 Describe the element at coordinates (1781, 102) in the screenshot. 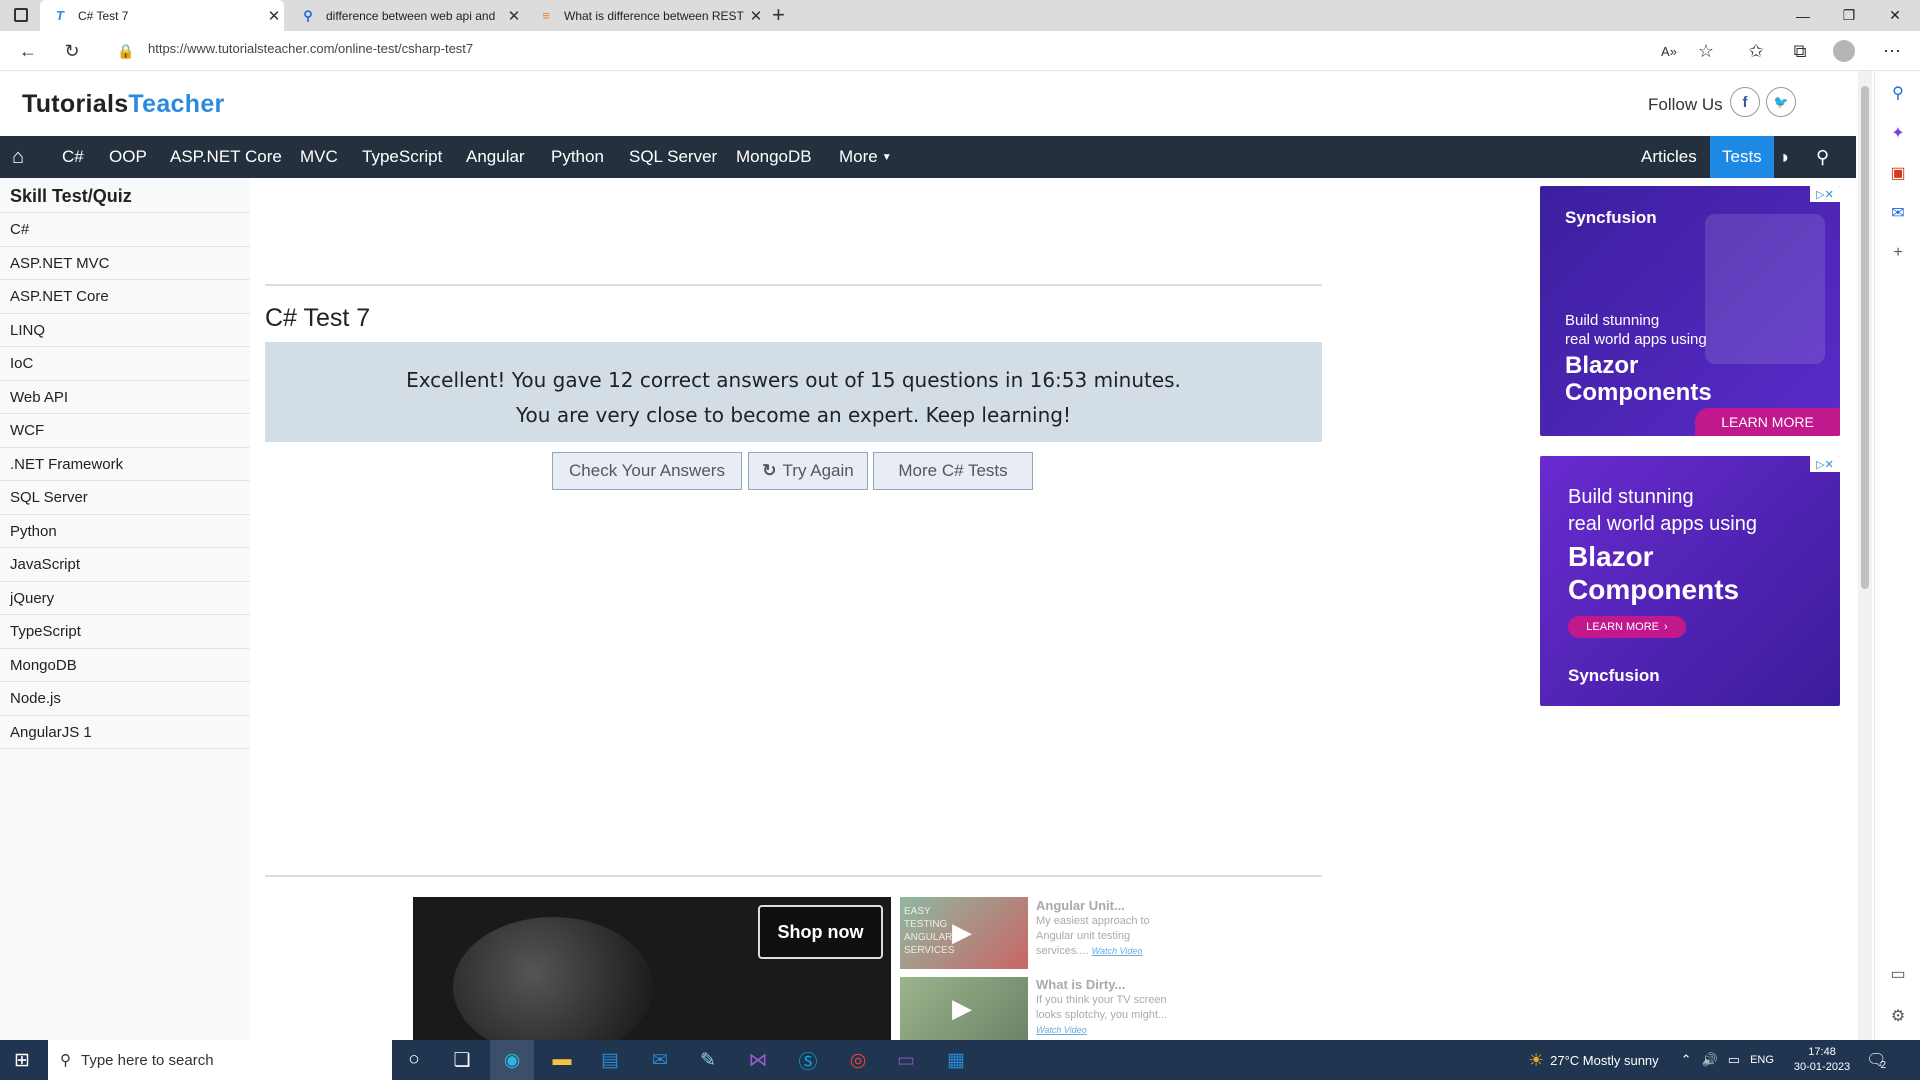

I see `twitter-icon: 🐦` at that location.